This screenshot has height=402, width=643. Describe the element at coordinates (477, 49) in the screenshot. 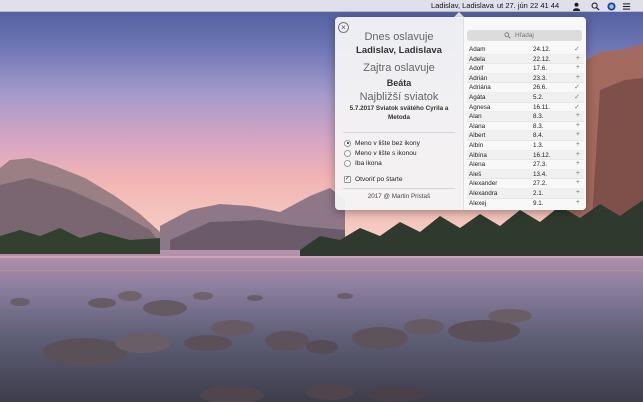

I see `name-cell: Adam` at that location.